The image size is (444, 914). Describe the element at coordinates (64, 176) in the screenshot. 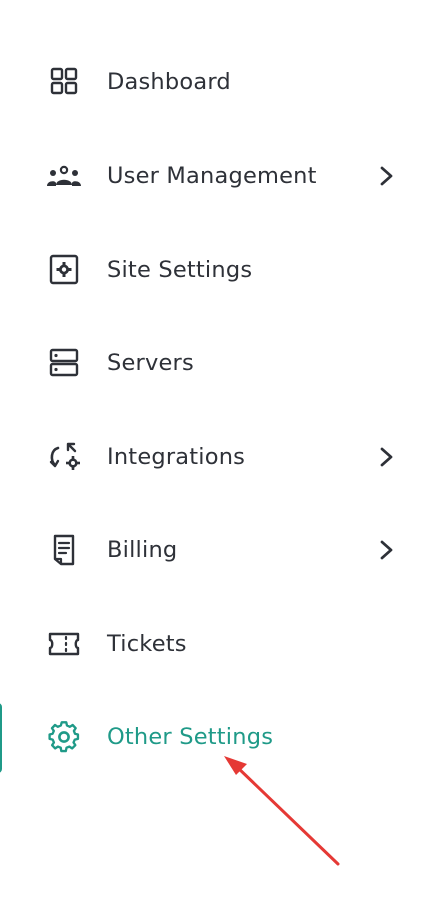

I see `users-group-icon` at that location.